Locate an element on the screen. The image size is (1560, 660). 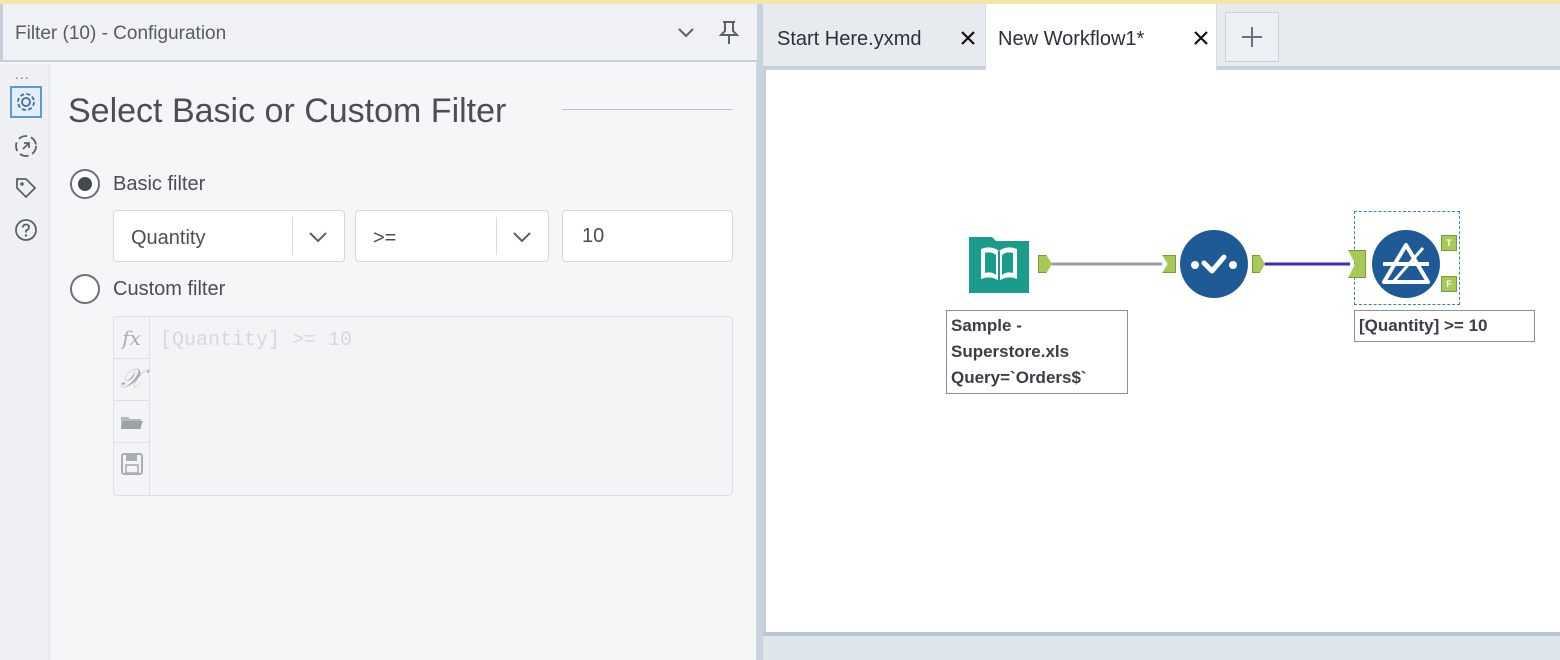
book-icon is located at coordinates (999, 265).